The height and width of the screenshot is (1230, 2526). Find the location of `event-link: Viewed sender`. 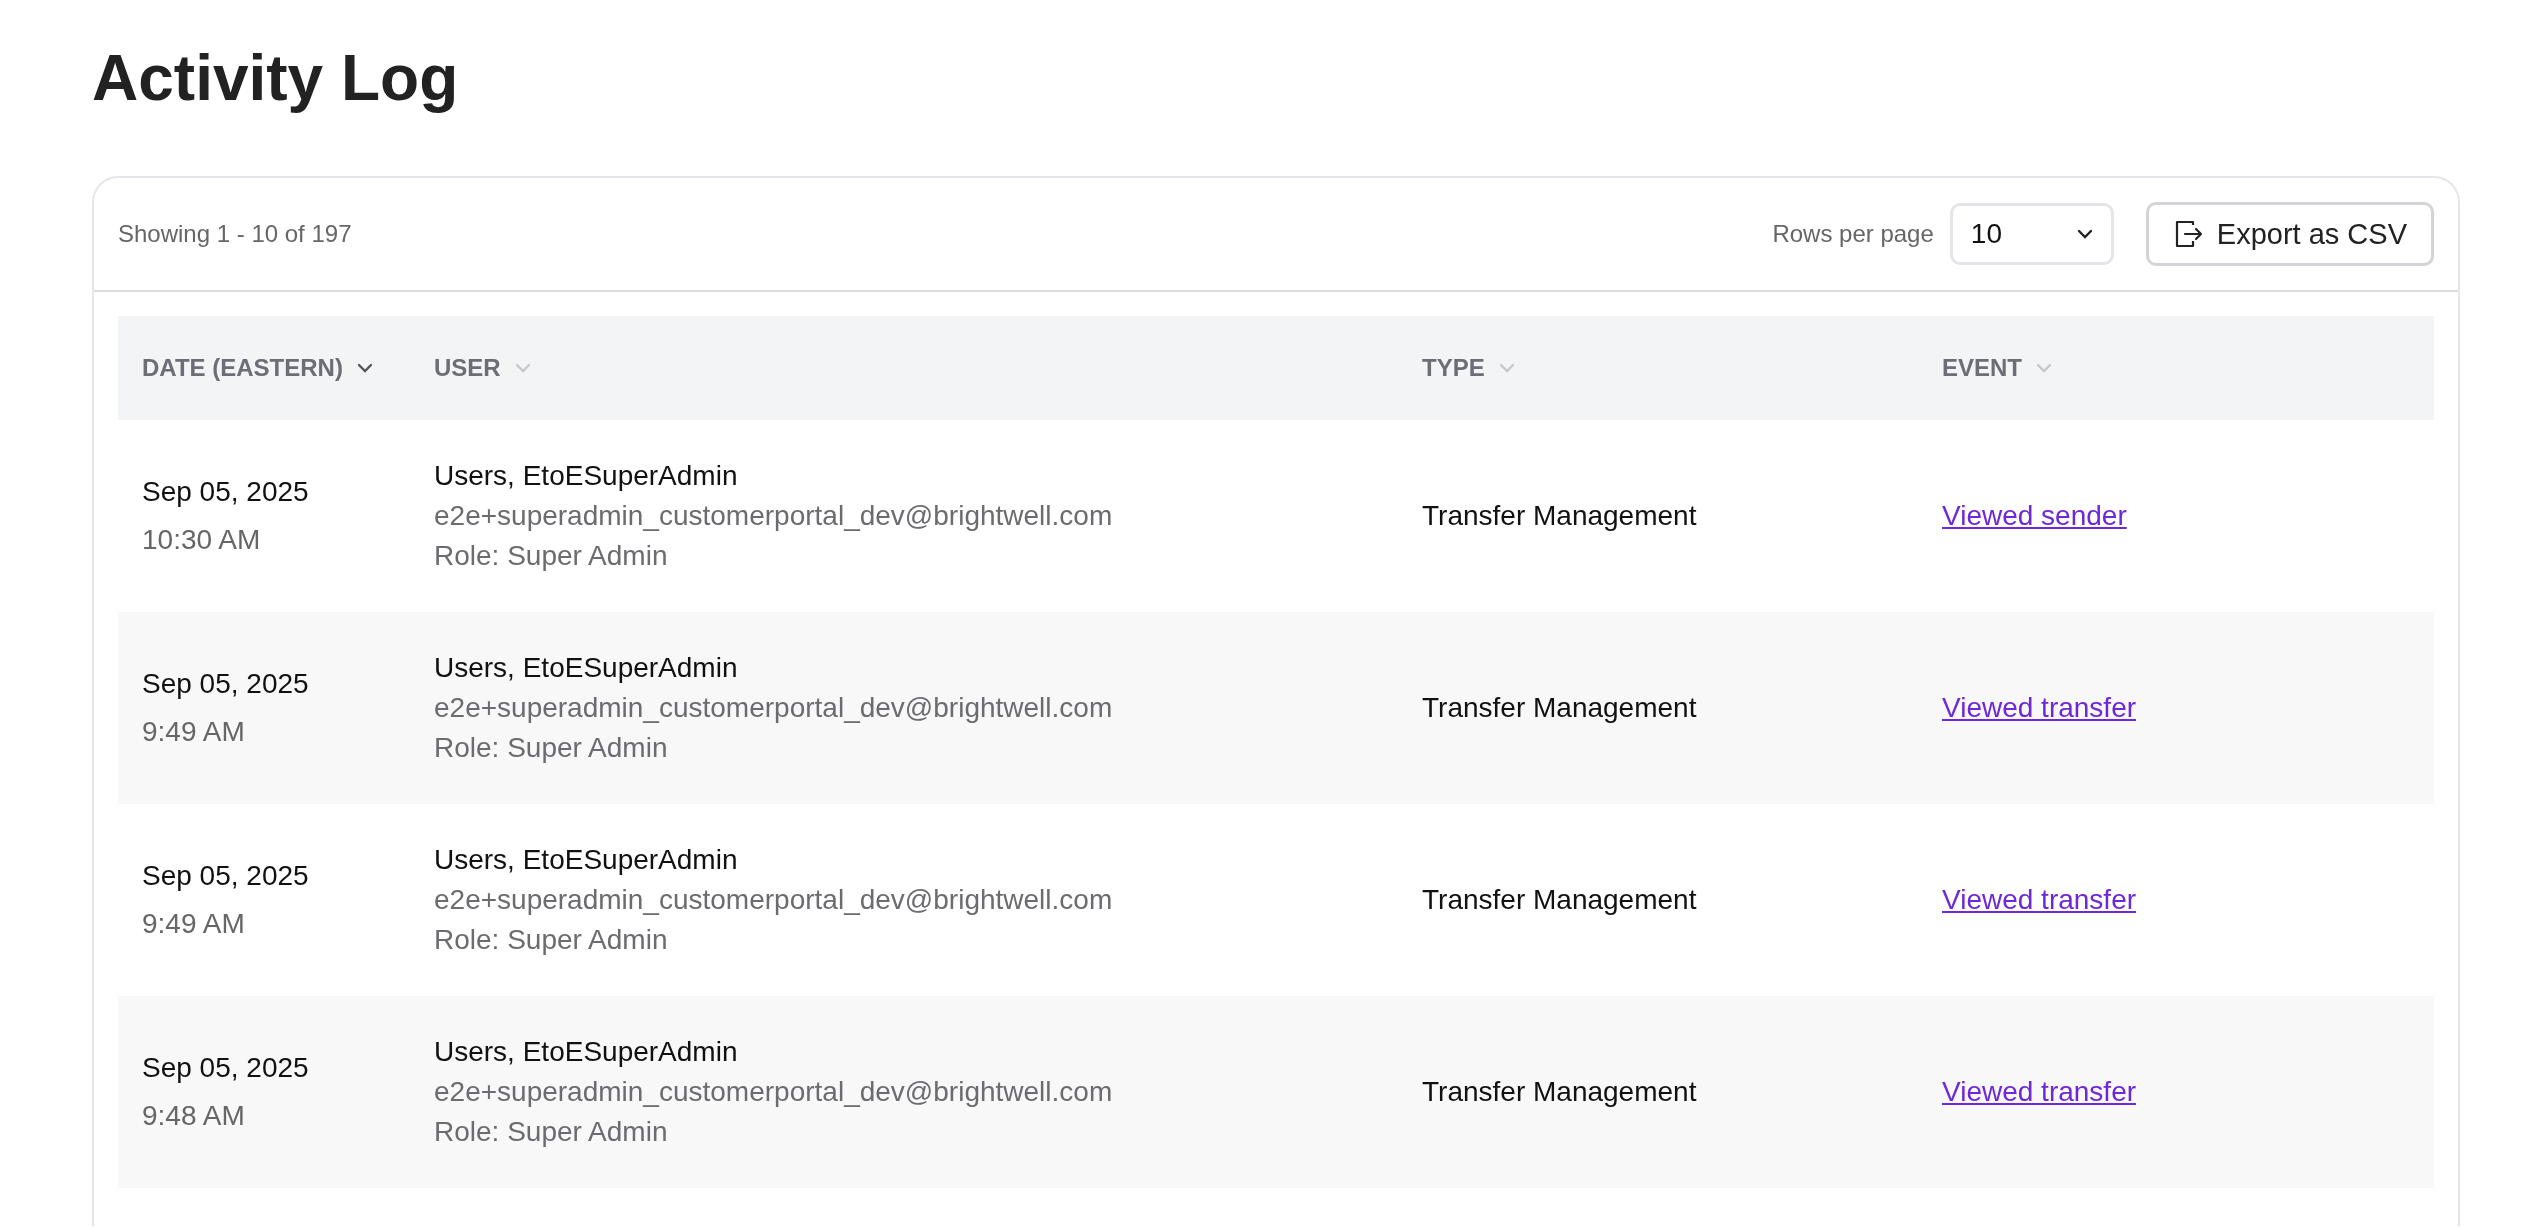

event-link: Viewed sender is located at coordinates (2034, 516).